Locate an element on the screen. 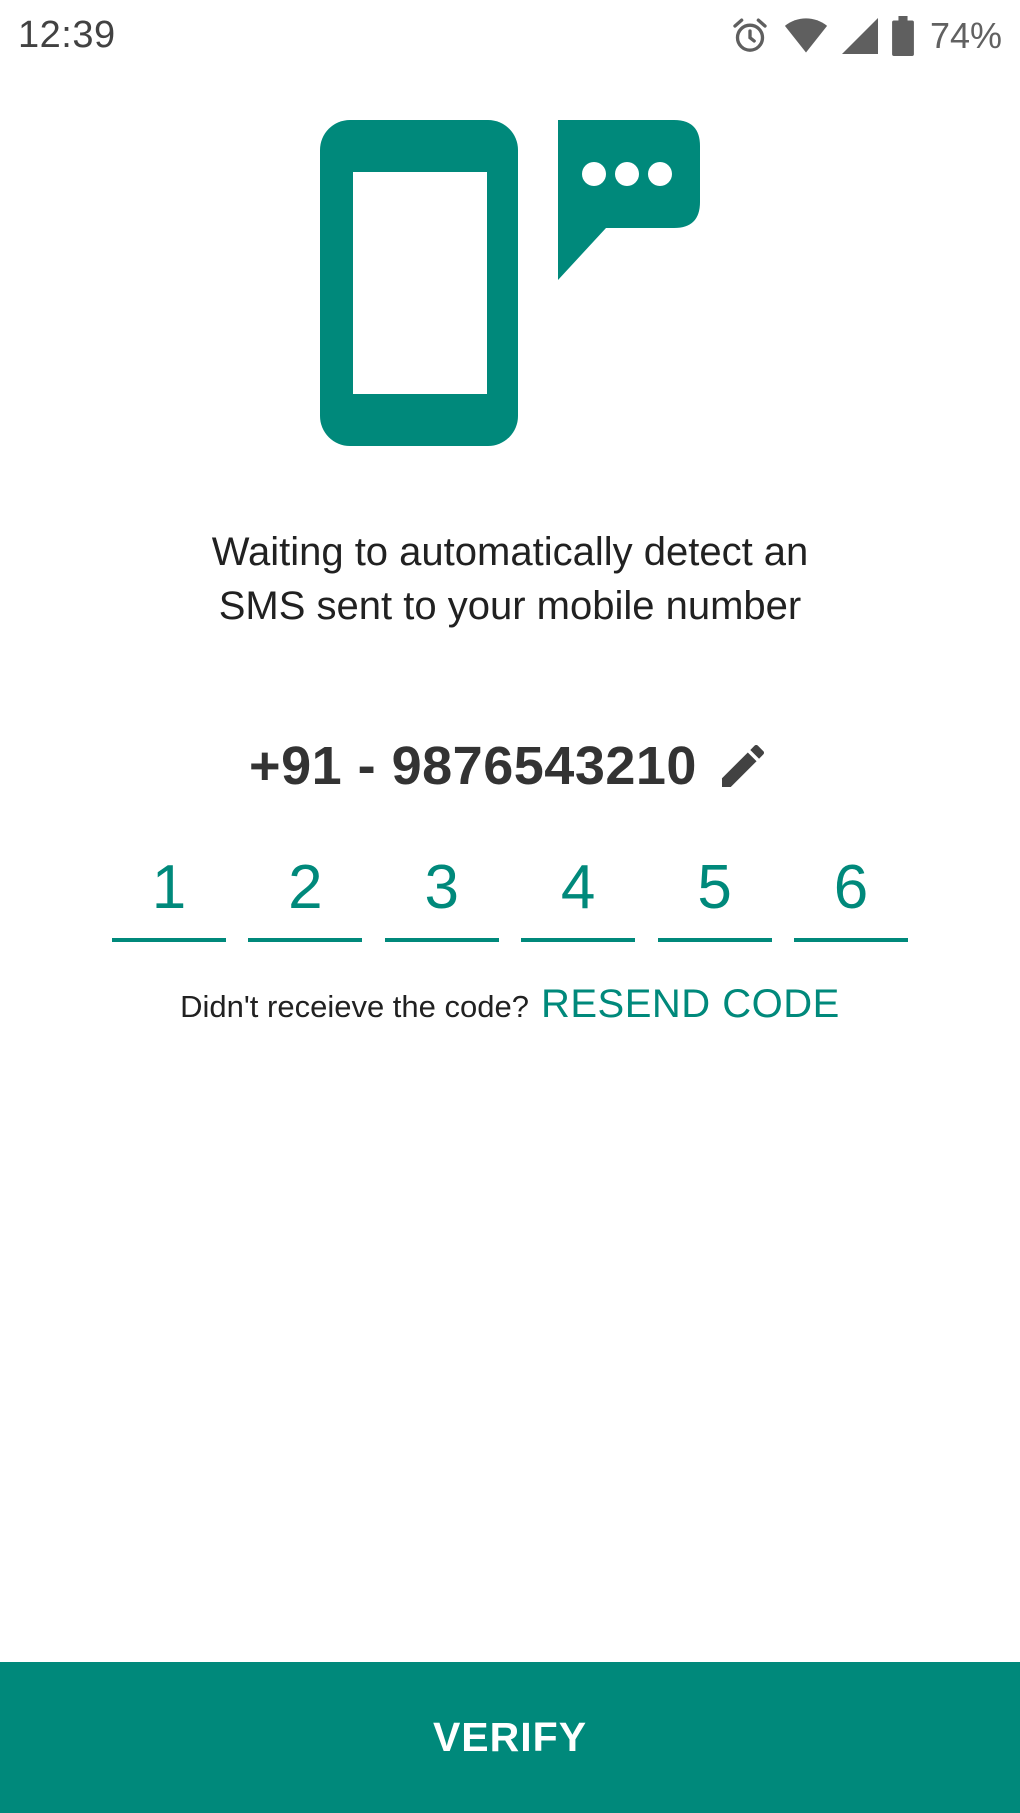  resend-code-link: RESEND CODE is located at coordinates (690, 1004).